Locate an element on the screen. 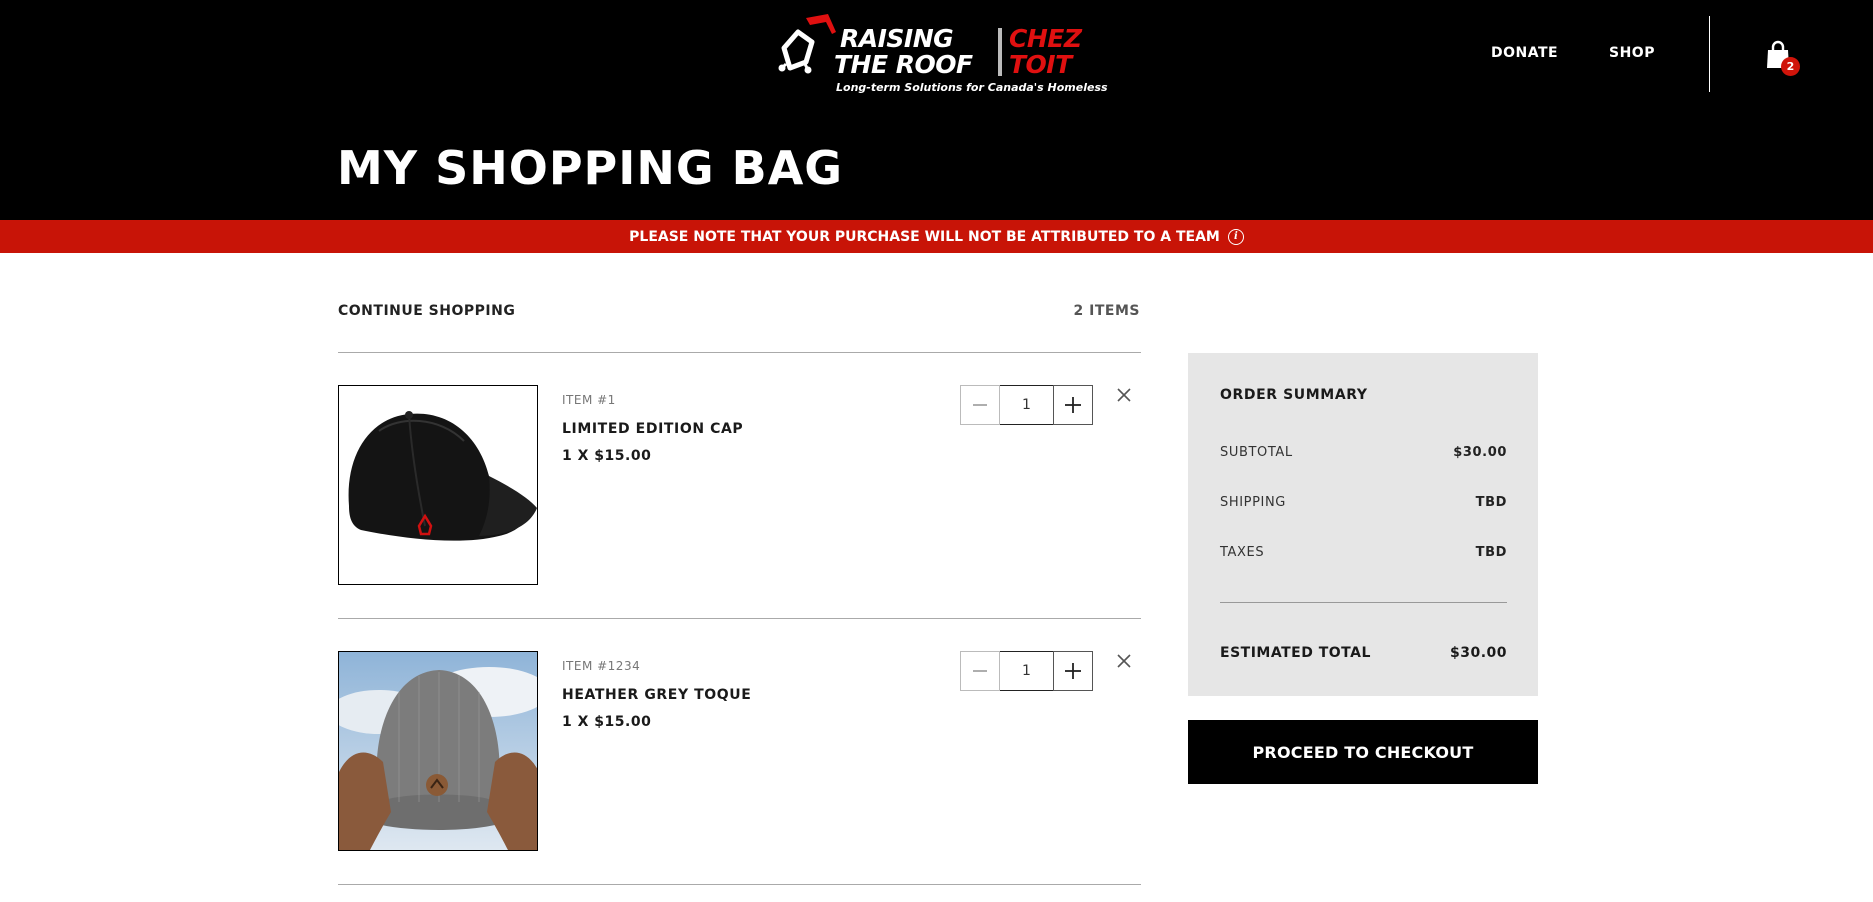  shipping-row: SHIPPING TBD is located at coordinates (1363, 502).